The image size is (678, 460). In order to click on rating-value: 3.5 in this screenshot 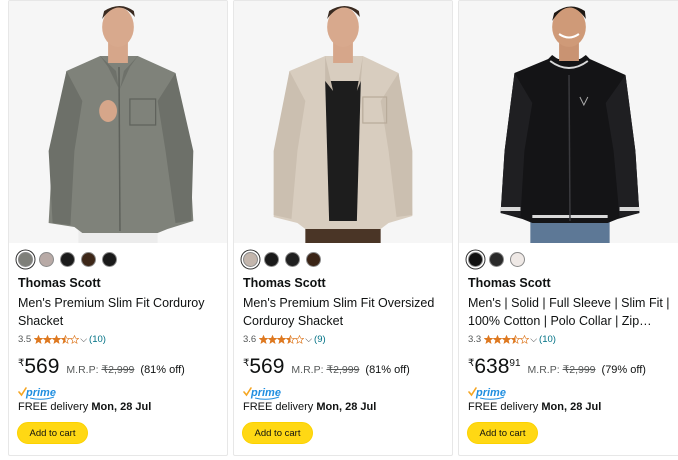, I will do `click(25, 339)`.